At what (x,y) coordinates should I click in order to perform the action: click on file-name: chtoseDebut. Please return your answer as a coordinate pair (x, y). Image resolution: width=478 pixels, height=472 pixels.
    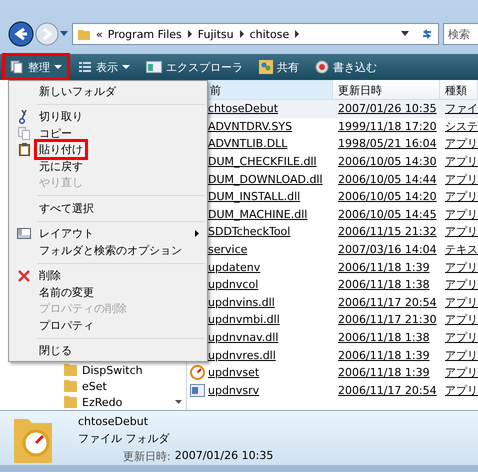
    Looking at the image, I should click on (243, 109).